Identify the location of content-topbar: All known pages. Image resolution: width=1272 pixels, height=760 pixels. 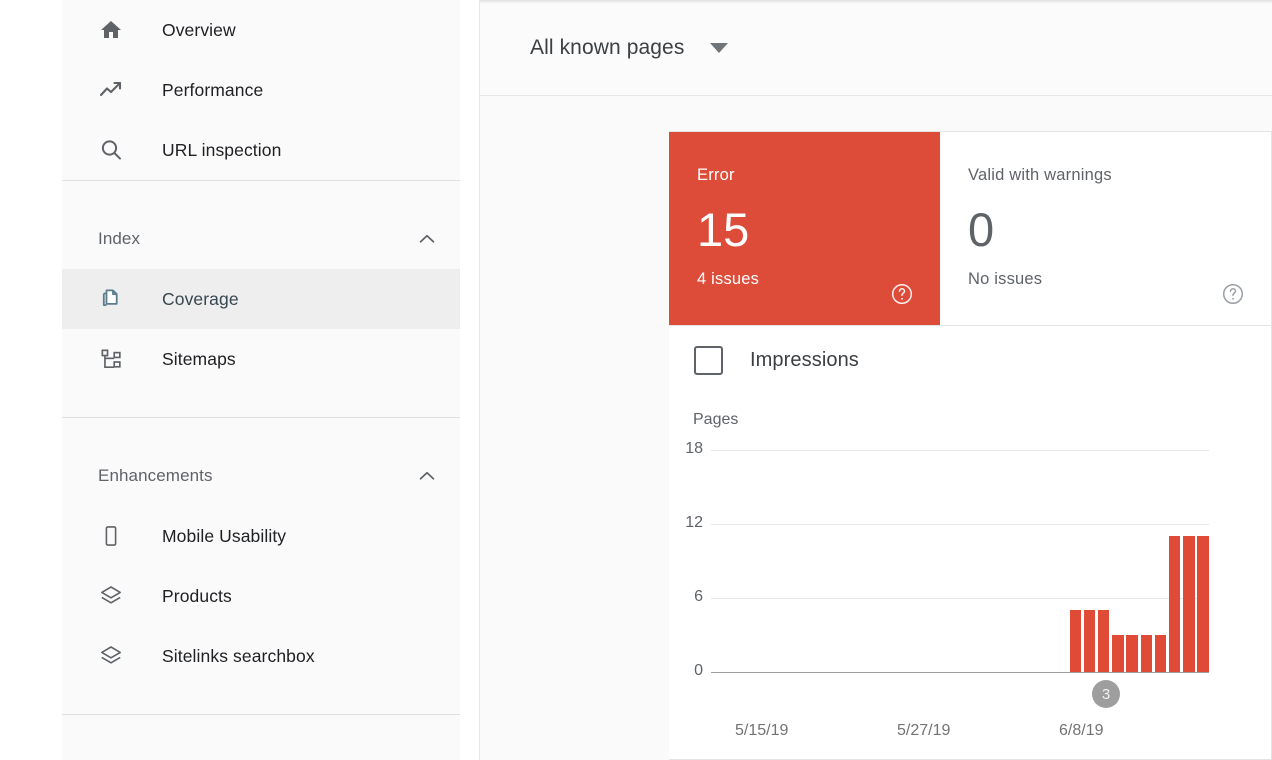
(876, 48).